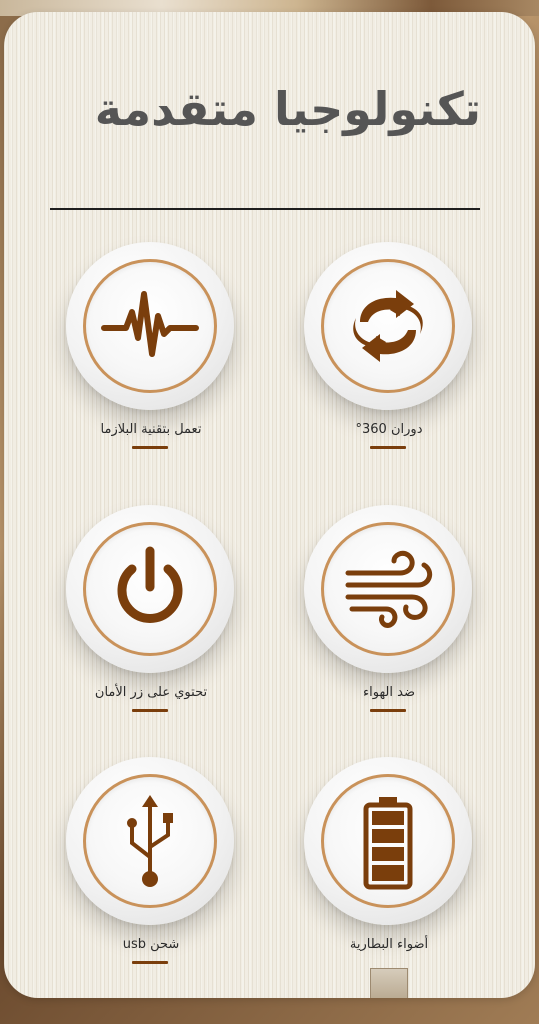 The image size is (539, 1024). What do you see at coordinates (151, 944) in the screenshot?
I see `feature-label: شحن usb` at bounding box center [151, 944].